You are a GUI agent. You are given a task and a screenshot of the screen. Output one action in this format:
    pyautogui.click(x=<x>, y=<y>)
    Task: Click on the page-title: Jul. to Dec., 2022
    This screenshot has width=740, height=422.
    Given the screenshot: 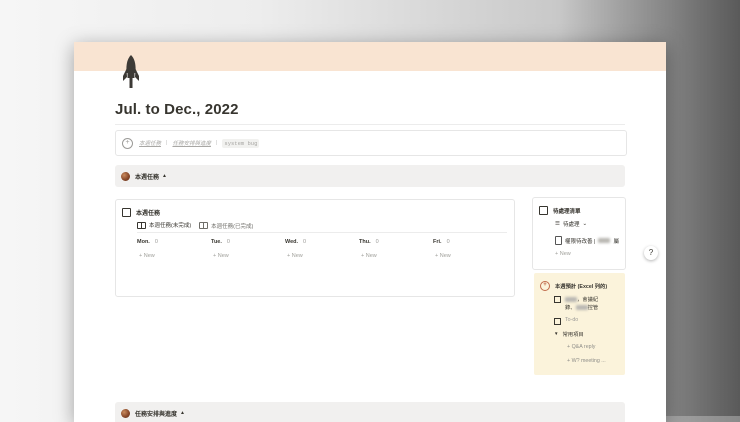 What is the action you would take?
    pyautogui.click(x=177, y=109)
    